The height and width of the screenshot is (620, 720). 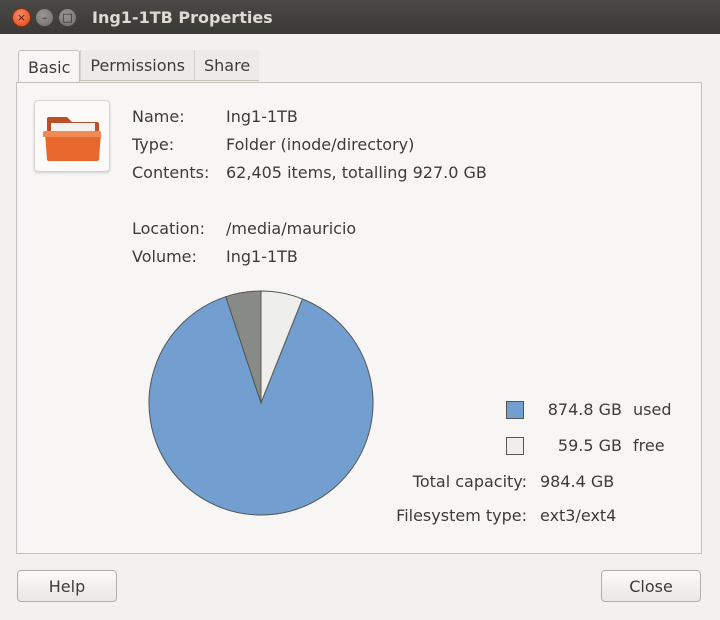 What do you see at coordinates (171, 172) in the screenshot?
I see `contents-label: Contents:` at bounding box center [171, 172].